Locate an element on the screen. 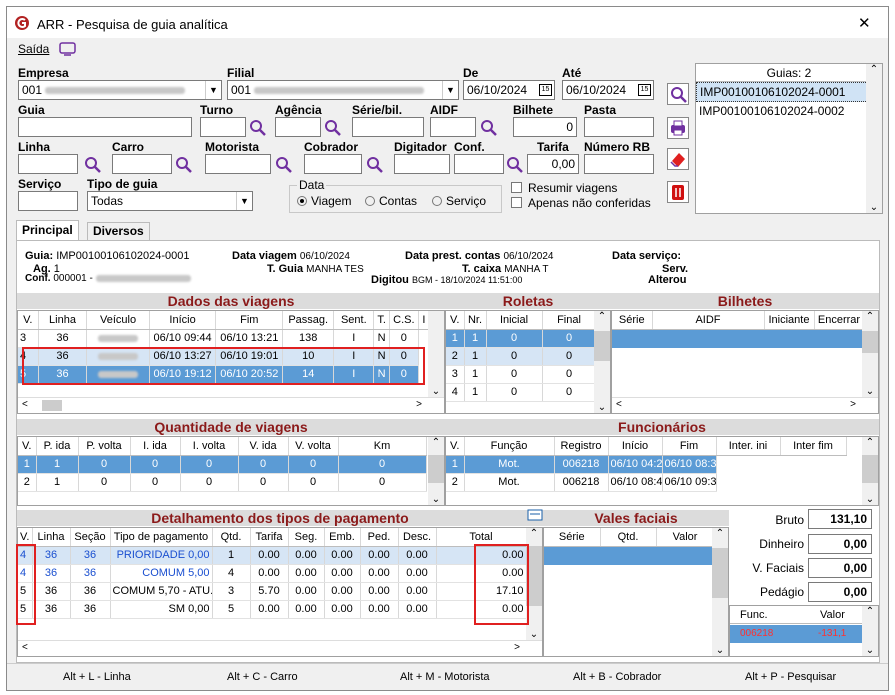 This screenshot has width=895, height=695. ate-date-input: 06/10/2024 15 is located at coordinates (608, 90).